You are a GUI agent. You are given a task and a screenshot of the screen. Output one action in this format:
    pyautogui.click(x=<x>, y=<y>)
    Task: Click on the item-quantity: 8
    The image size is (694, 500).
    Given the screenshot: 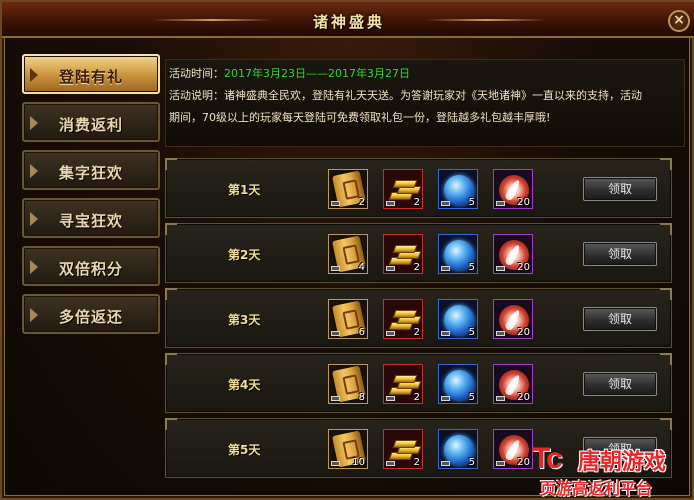 What is the action you would take?
    pyautogui.click(x=361, y=397)
    